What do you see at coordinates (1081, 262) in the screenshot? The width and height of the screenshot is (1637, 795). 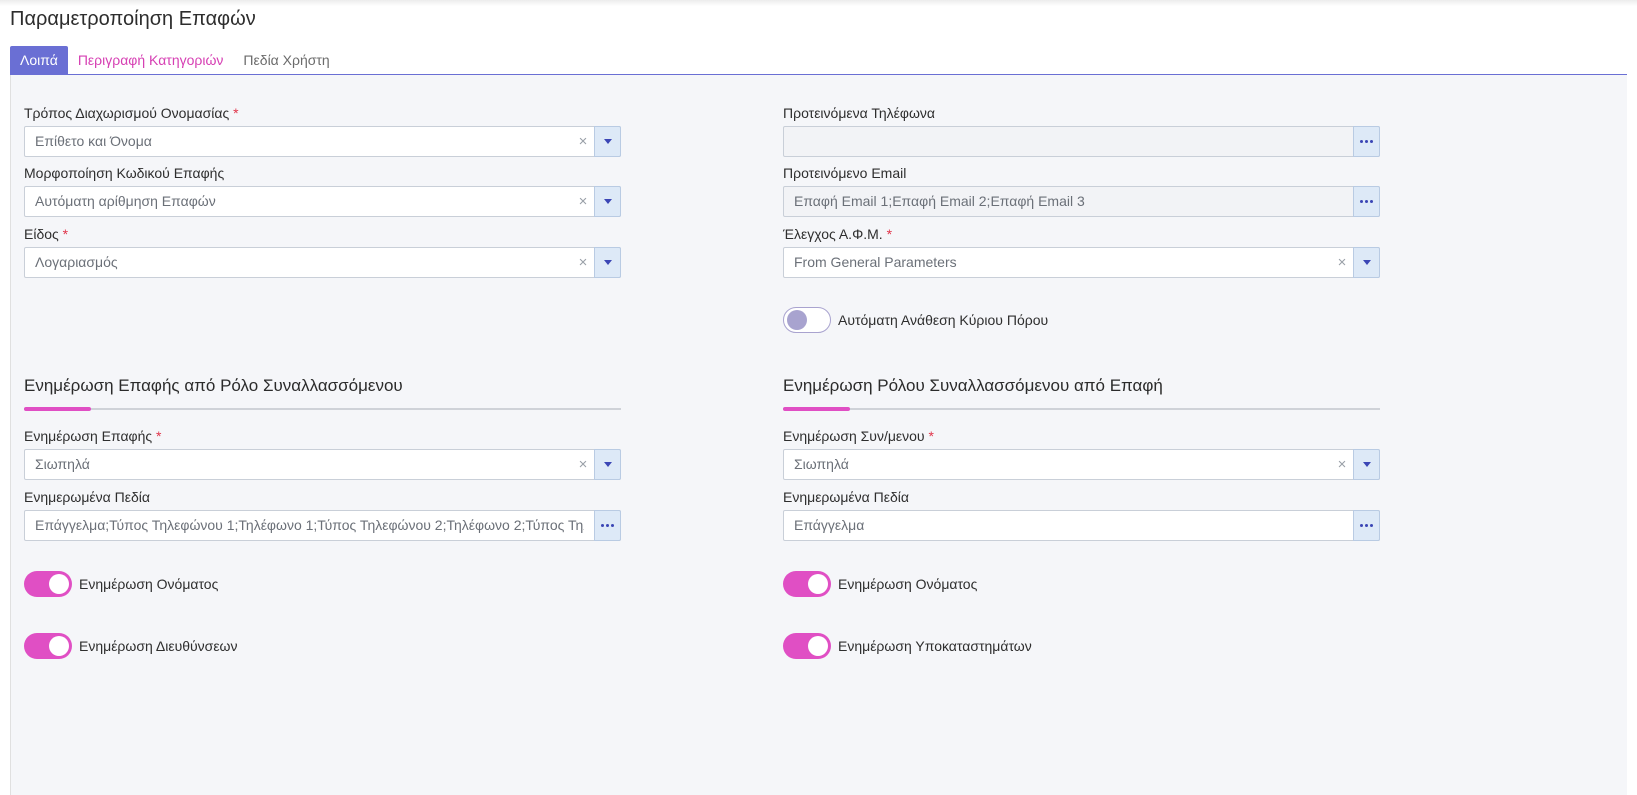 I see `vat-check-select: From General Parameters ×` at bounding box center [1081, 262].